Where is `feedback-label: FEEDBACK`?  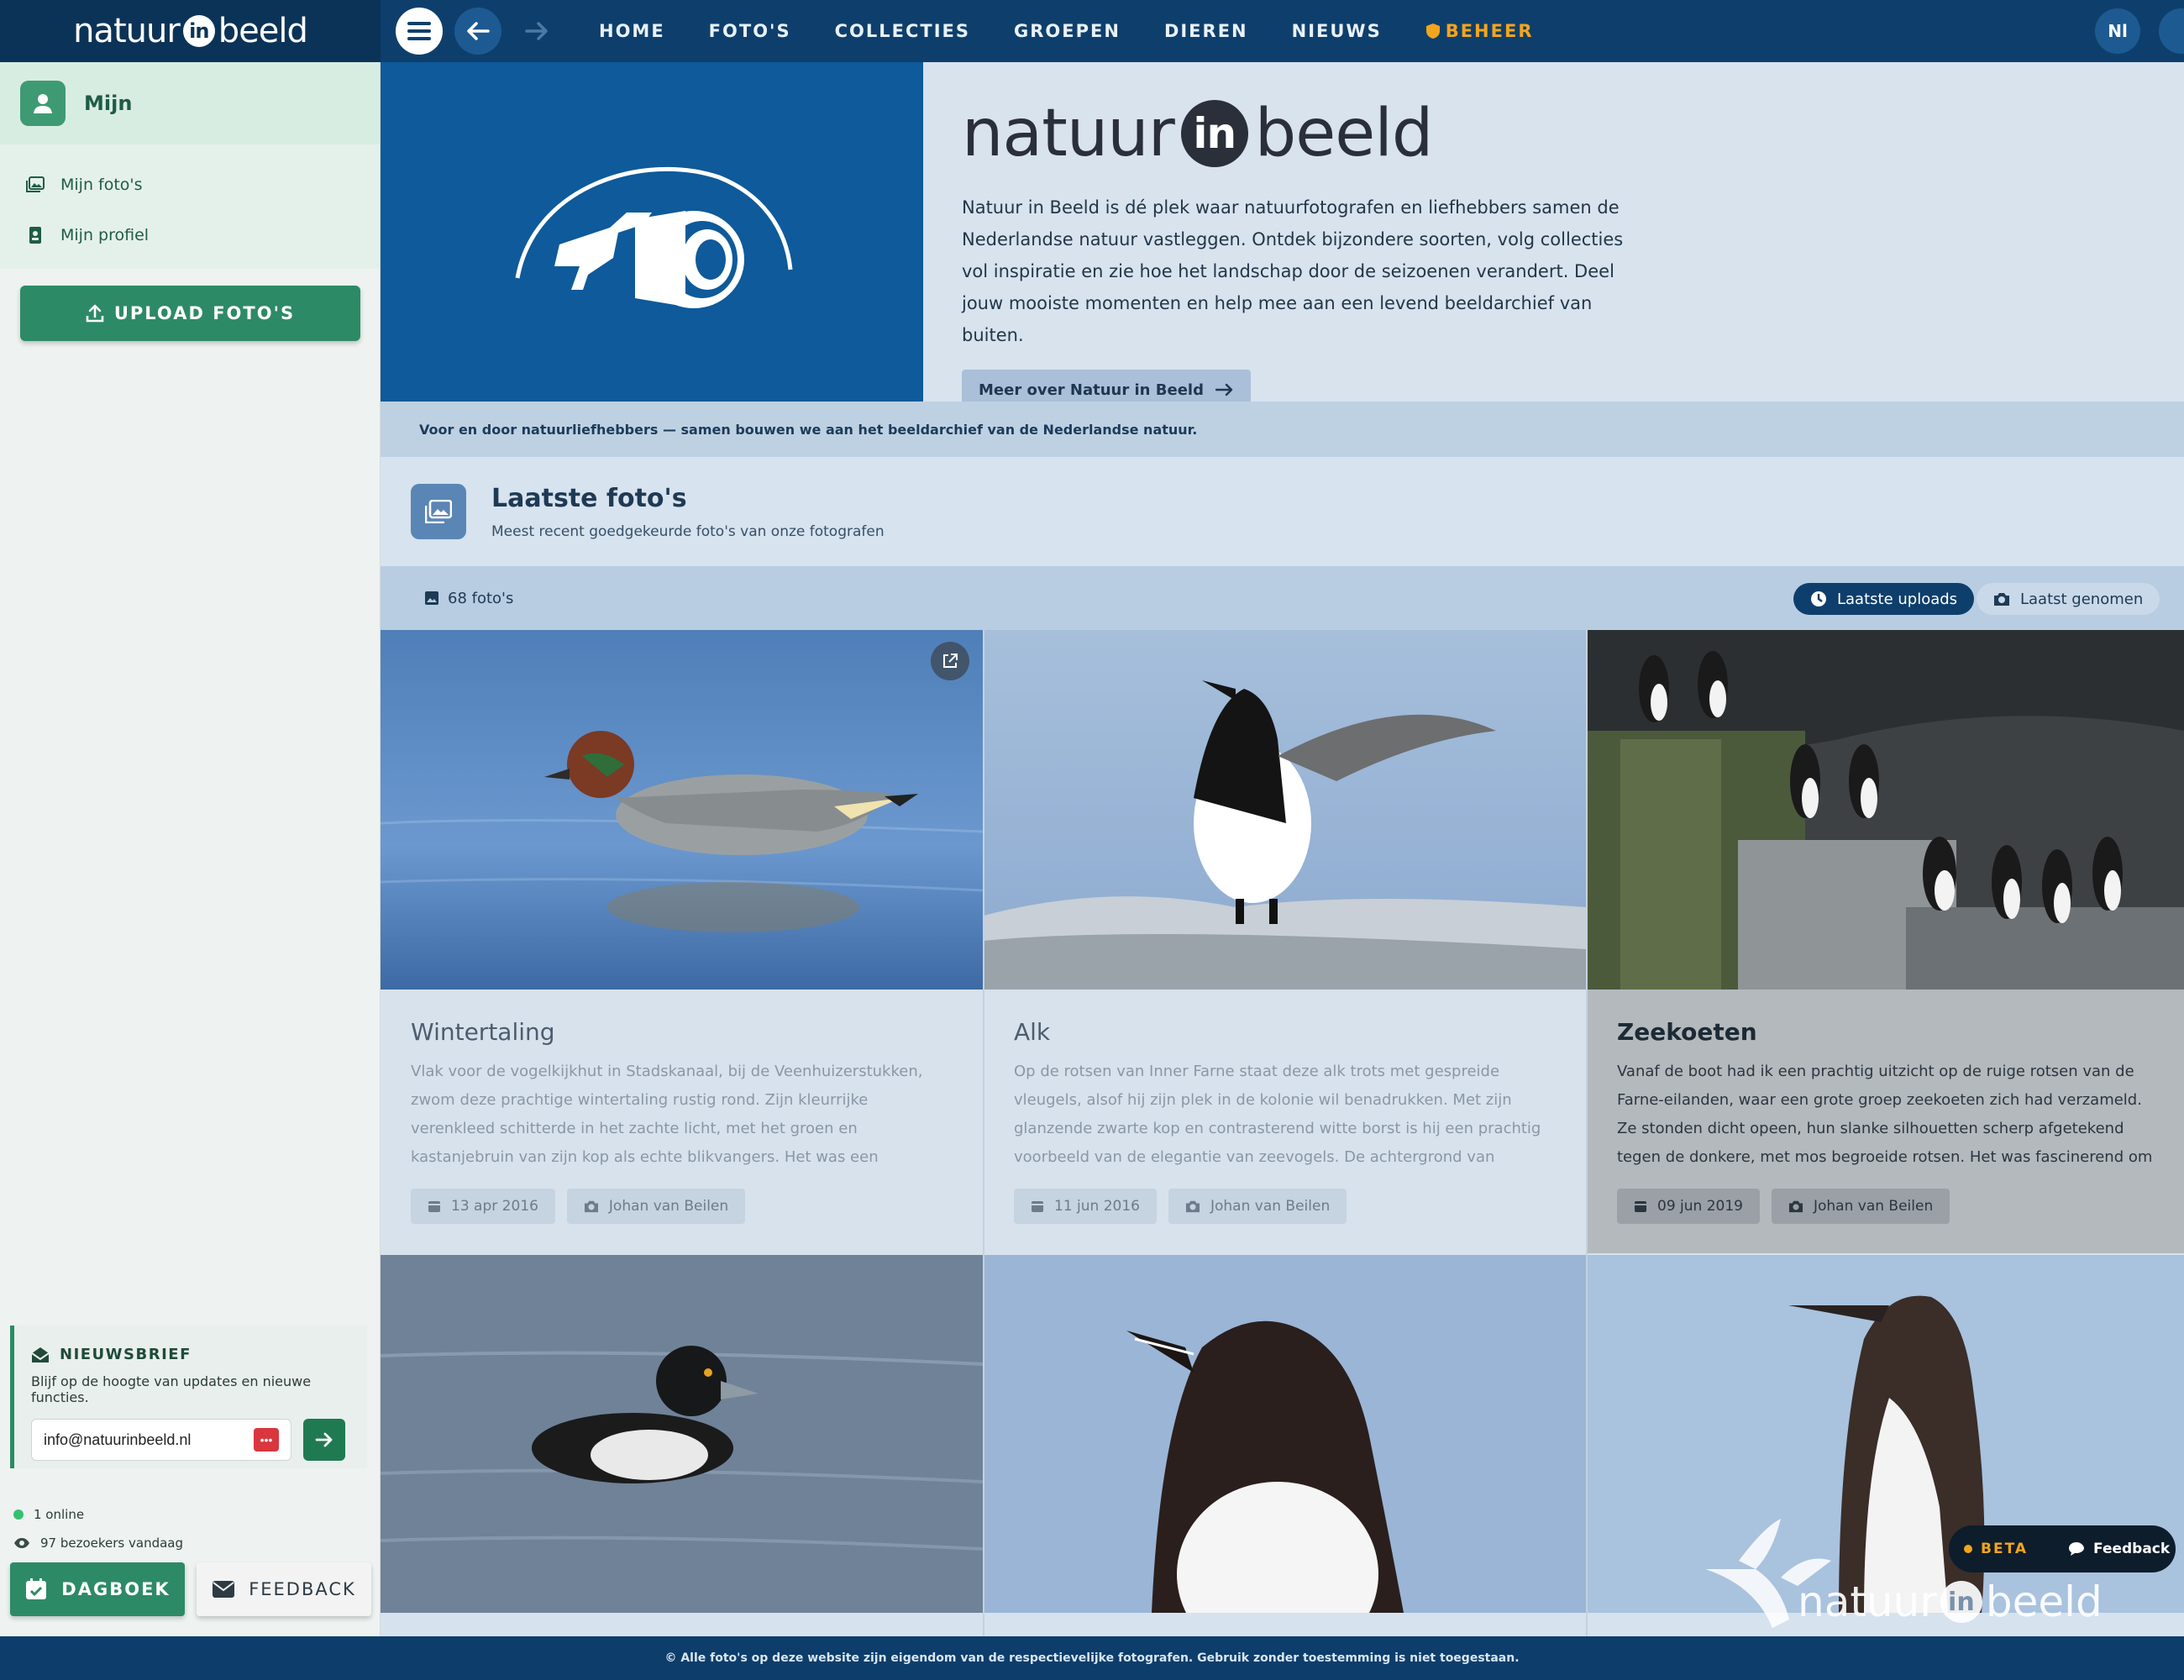
feedback-label: FEEDBACK is located at coordinates (302, 1589).